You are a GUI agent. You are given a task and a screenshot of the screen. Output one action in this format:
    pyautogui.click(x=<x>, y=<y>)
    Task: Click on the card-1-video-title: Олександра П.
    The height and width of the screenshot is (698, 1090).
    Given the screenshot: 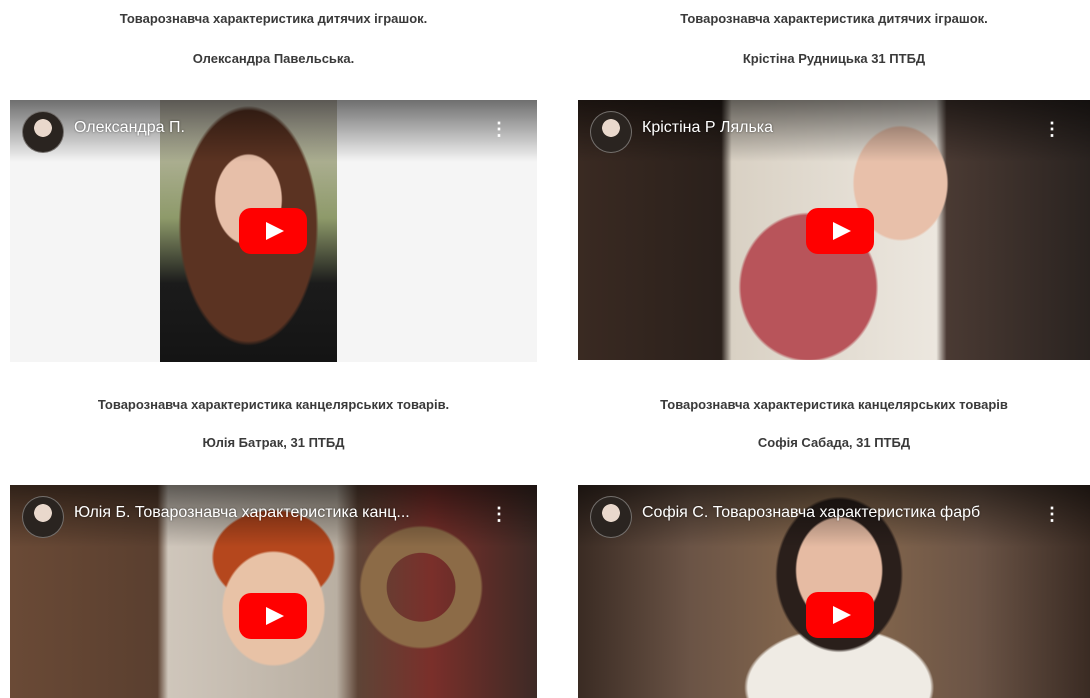 What is the action you would take?
    pyautogui.click(x=264, y=128)
    